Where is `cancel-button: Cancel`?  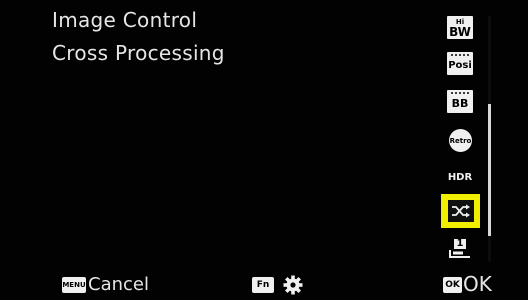 cancel-button: Cancel is located at coordinates (118, 284).